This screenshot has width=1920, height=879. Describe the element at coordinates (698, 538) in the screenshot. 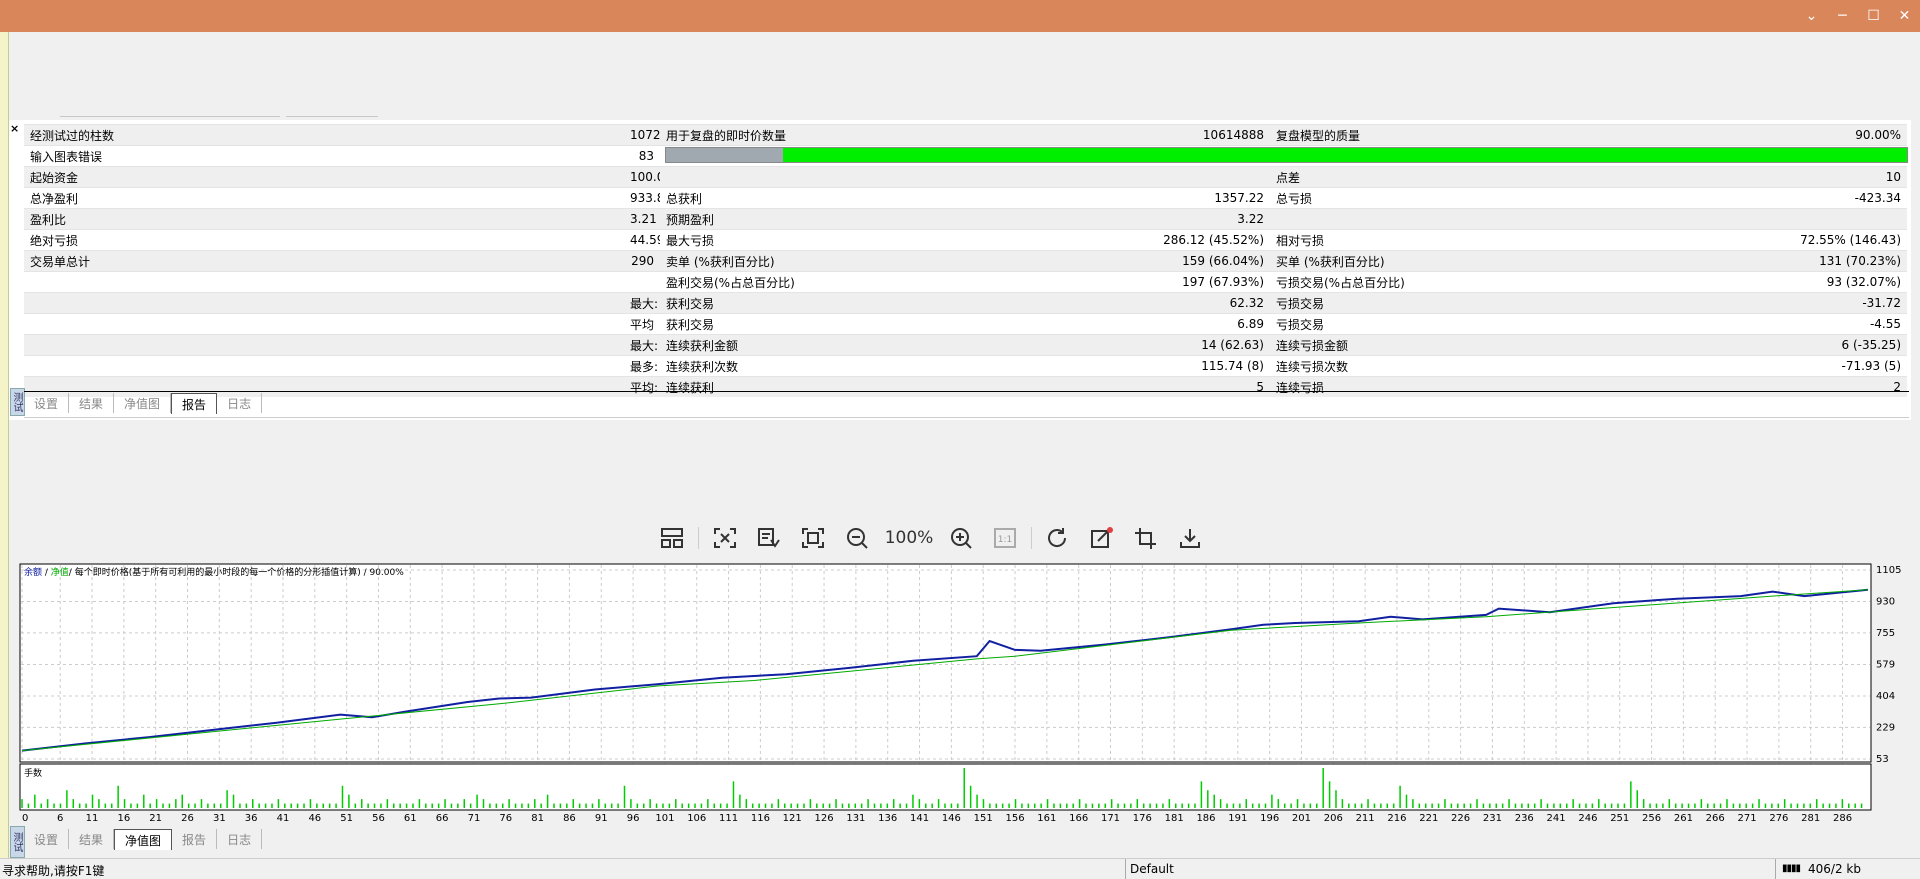

I see `toolbar-separator` at that location.